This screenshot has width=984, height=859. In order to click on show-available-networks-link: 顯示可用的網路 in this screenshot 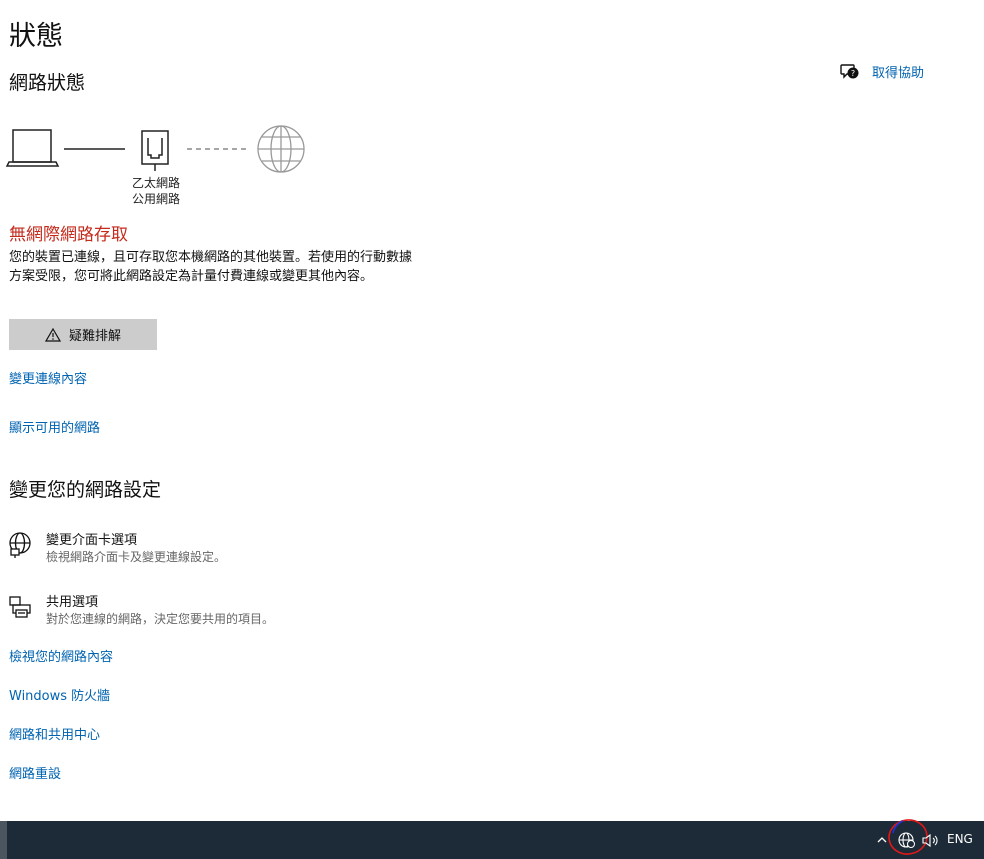, I will do `click(54, 426)`.